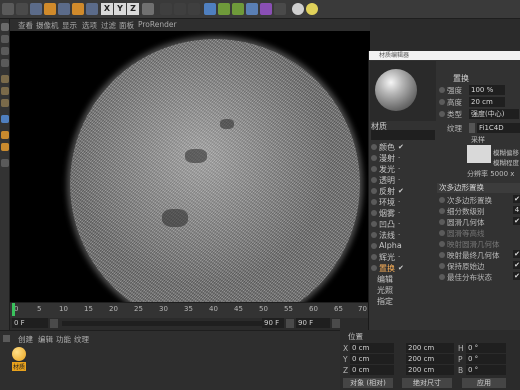 Image resolution: width=520 pixels, height=390 pixels. What do you see at coordinates (92, 9) in the screenshot?
I see `last-tool-icon` at bounding box center [92, 9].